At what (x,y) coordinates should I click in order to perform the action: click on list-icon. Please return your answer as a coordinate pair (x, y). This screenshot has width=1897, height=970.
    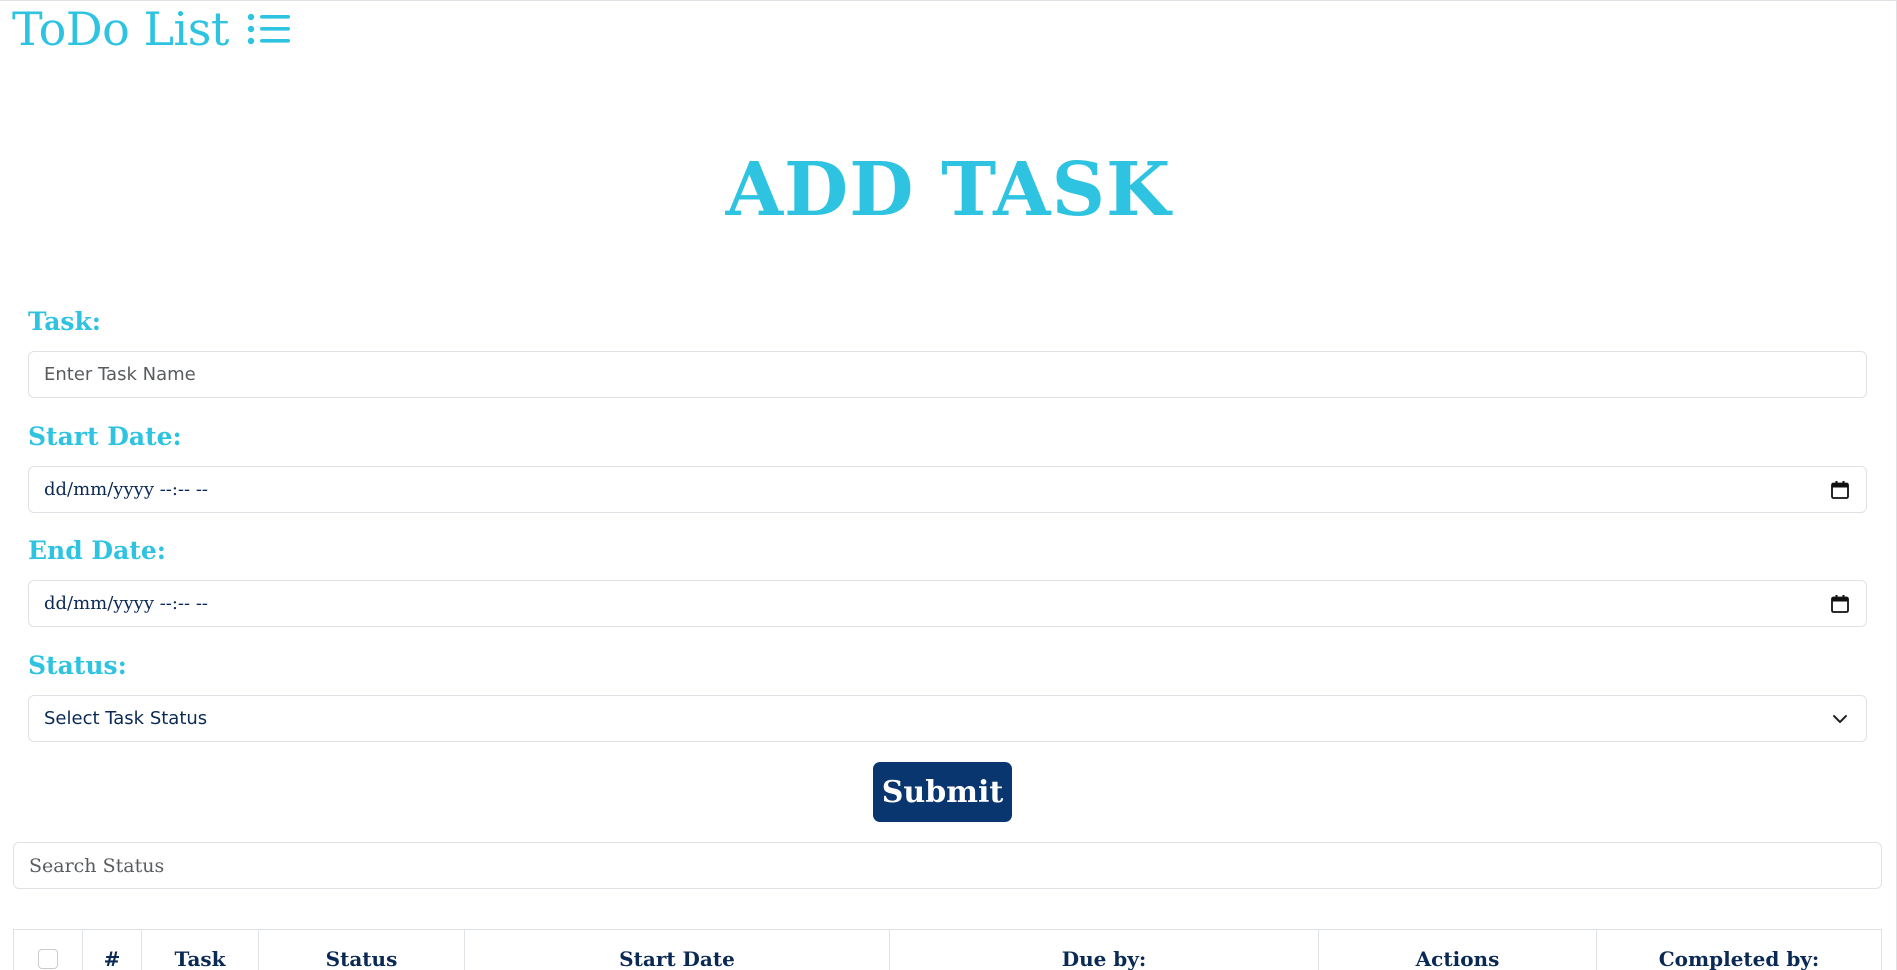
    Looking at the image, I should click on (268, 29).